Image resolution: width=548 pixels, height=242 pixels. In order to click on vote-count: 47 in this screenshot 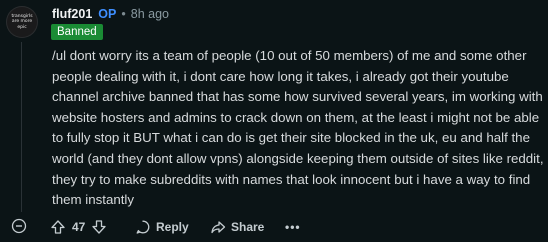, I will do `click(79, 227)`.